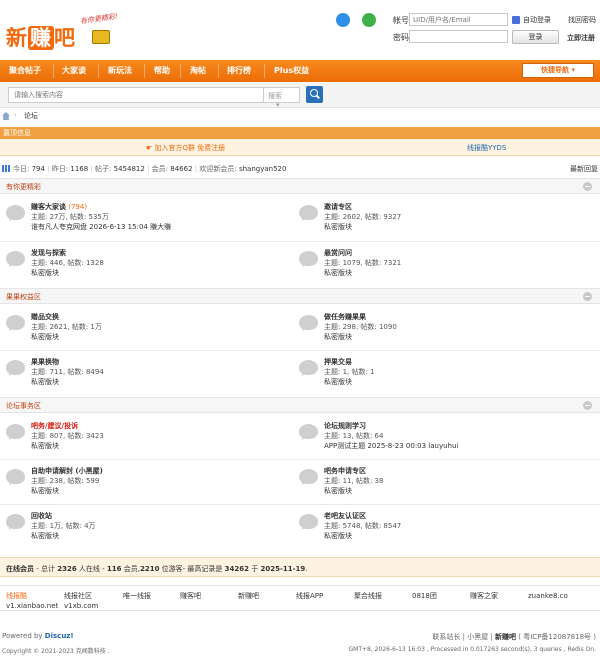 The height and width of the screenshot is (664, 600). Describe the element at coordinates (151, 441) in the screenshot. I see `forum-item: 吧务/建议/投诉 主题: 807, 帖数: 3423 私密版块` at that location.